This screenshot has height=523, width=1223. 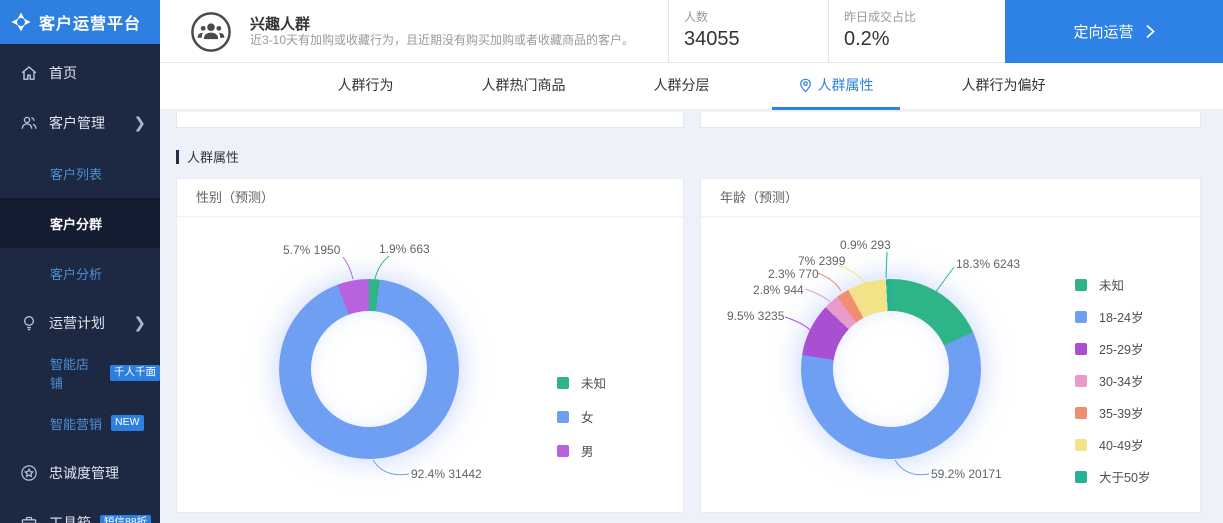 I want to click on slice-callout-label: 2.8% 944, so click(x=778, y=290).